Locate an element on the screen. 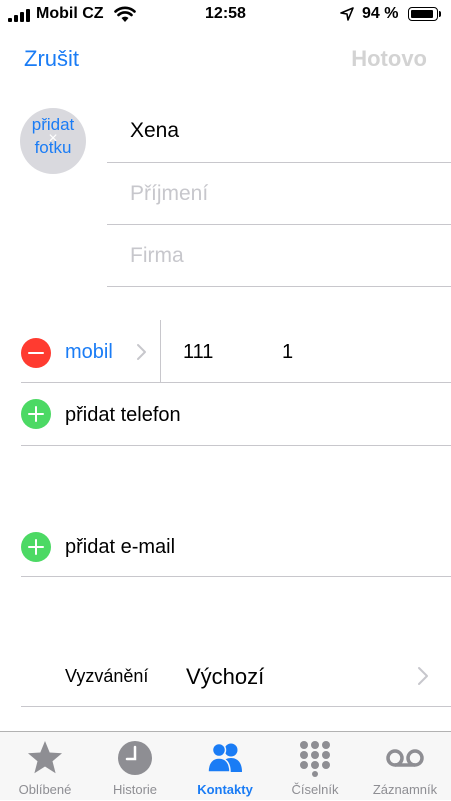  minus-icon is located at coordinates (36, 353).